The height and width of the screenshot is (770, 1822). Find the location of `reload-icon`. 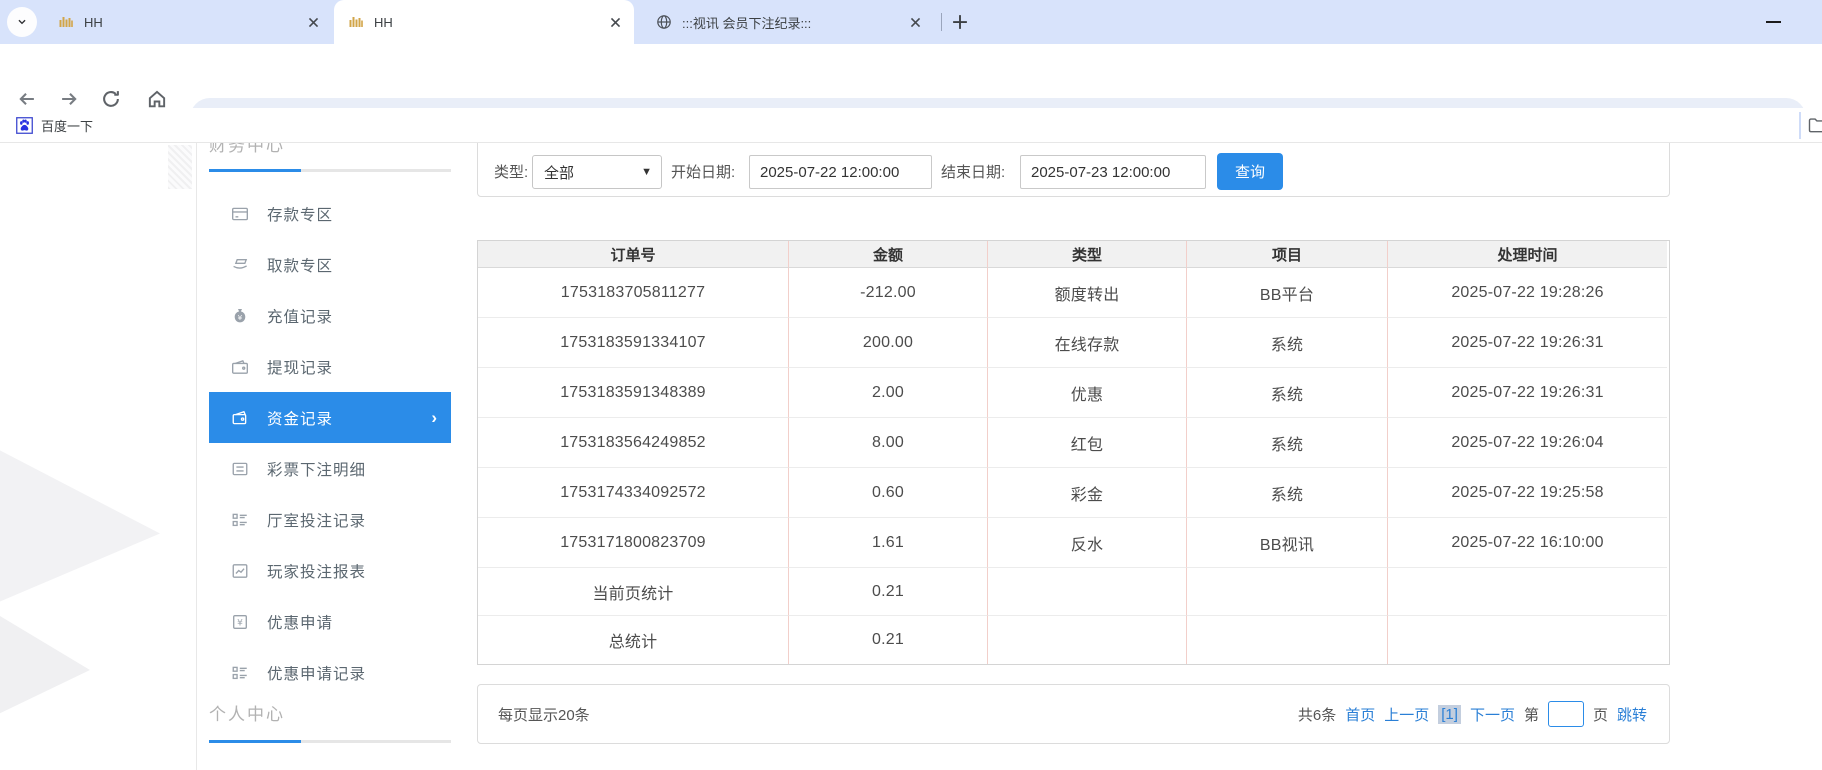

reload-icon is located at coordinates (111, 99).